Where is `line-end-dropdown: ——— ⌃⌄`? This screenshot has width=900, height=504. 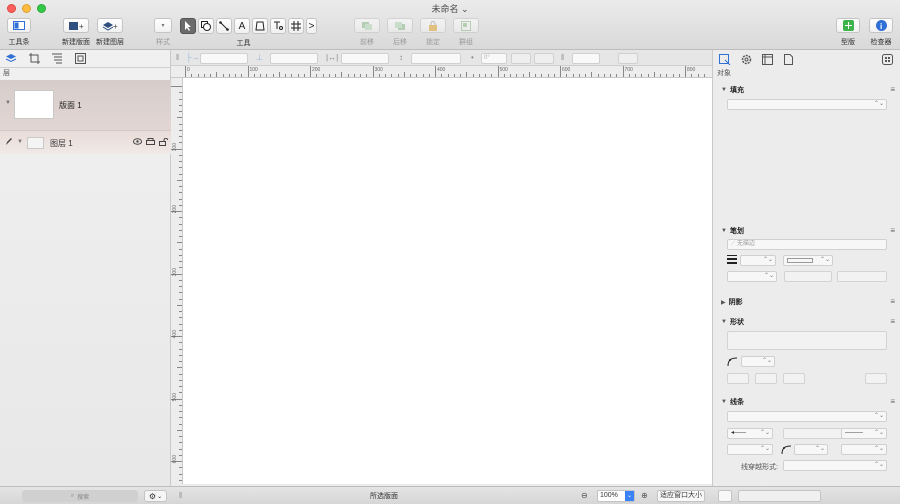 line-end-dropdown: ——— ⌃⌄ is located at coordinates (864, 433).